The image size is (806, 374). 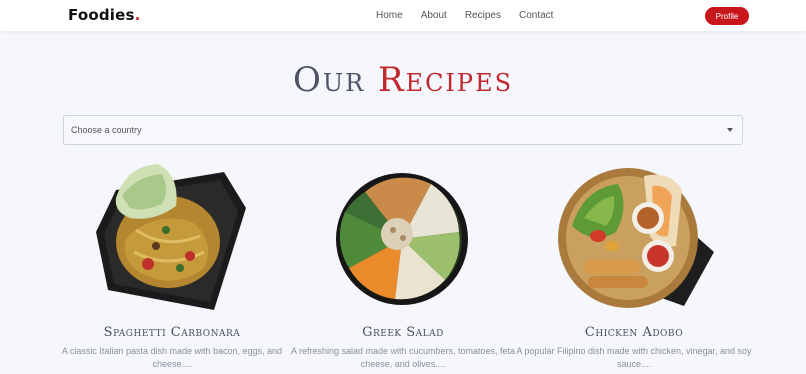 I want to click on recipe-name: Spaghetti Carbonara, so click(x=172, y=332).